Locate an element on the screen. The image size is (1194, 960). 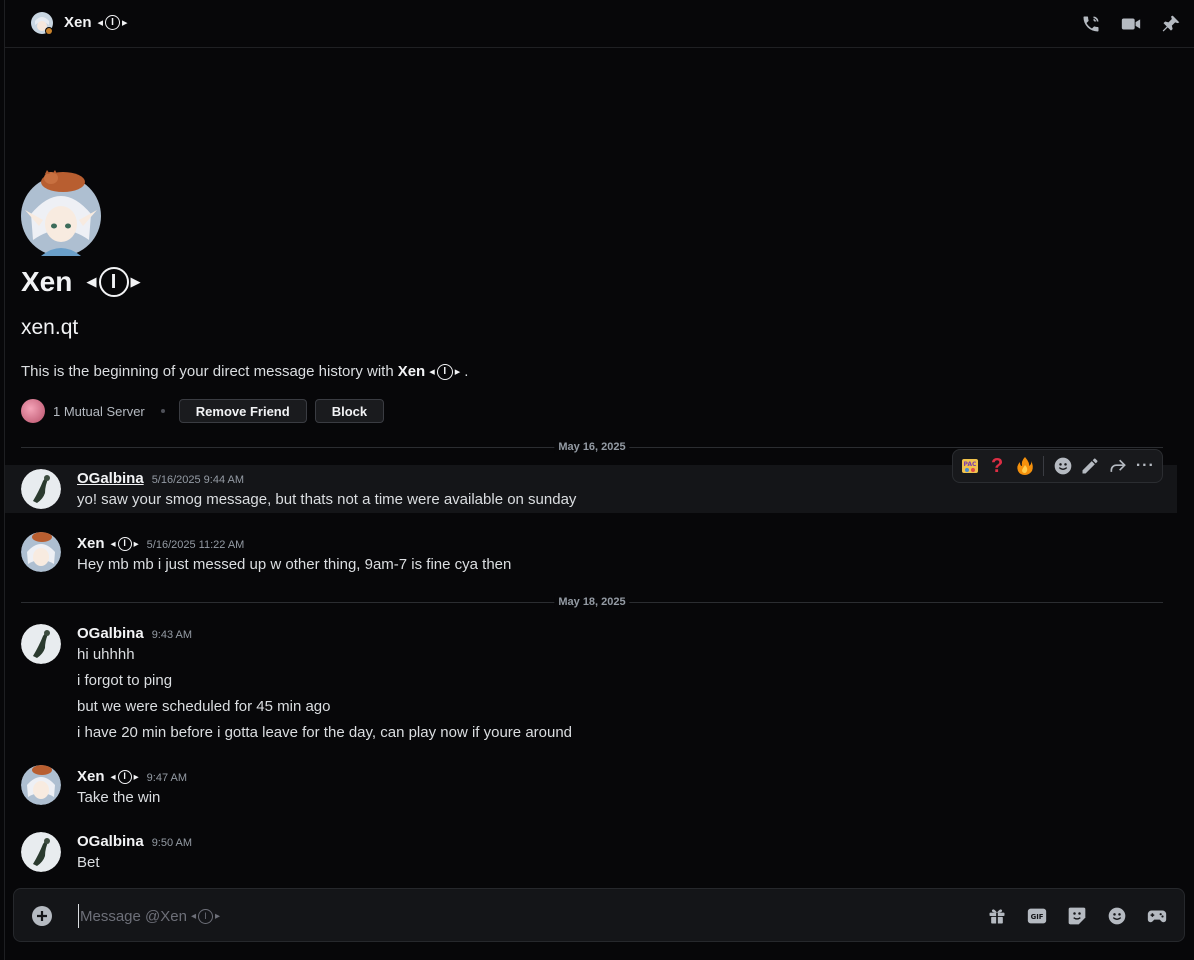
add-reaction-icon is located at coordinates (1062, 466).